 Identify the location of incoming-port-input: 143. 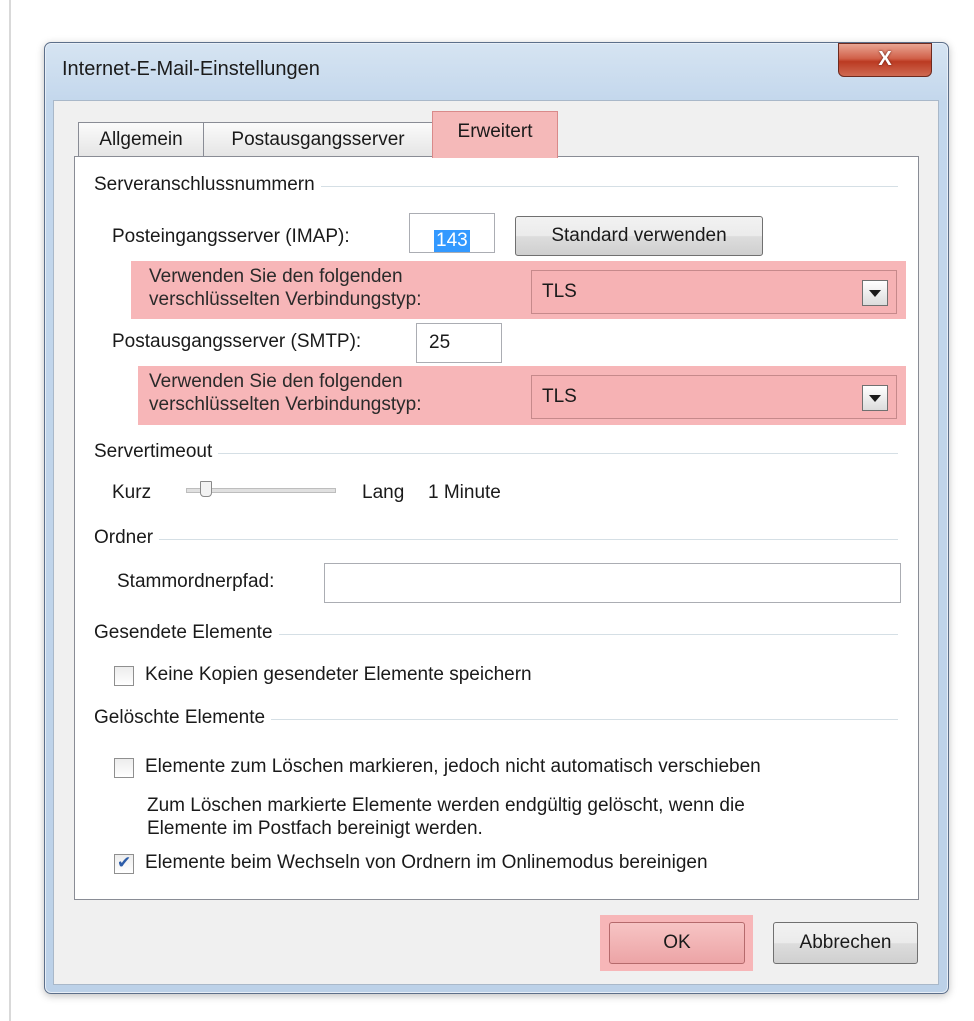
(452, 233).